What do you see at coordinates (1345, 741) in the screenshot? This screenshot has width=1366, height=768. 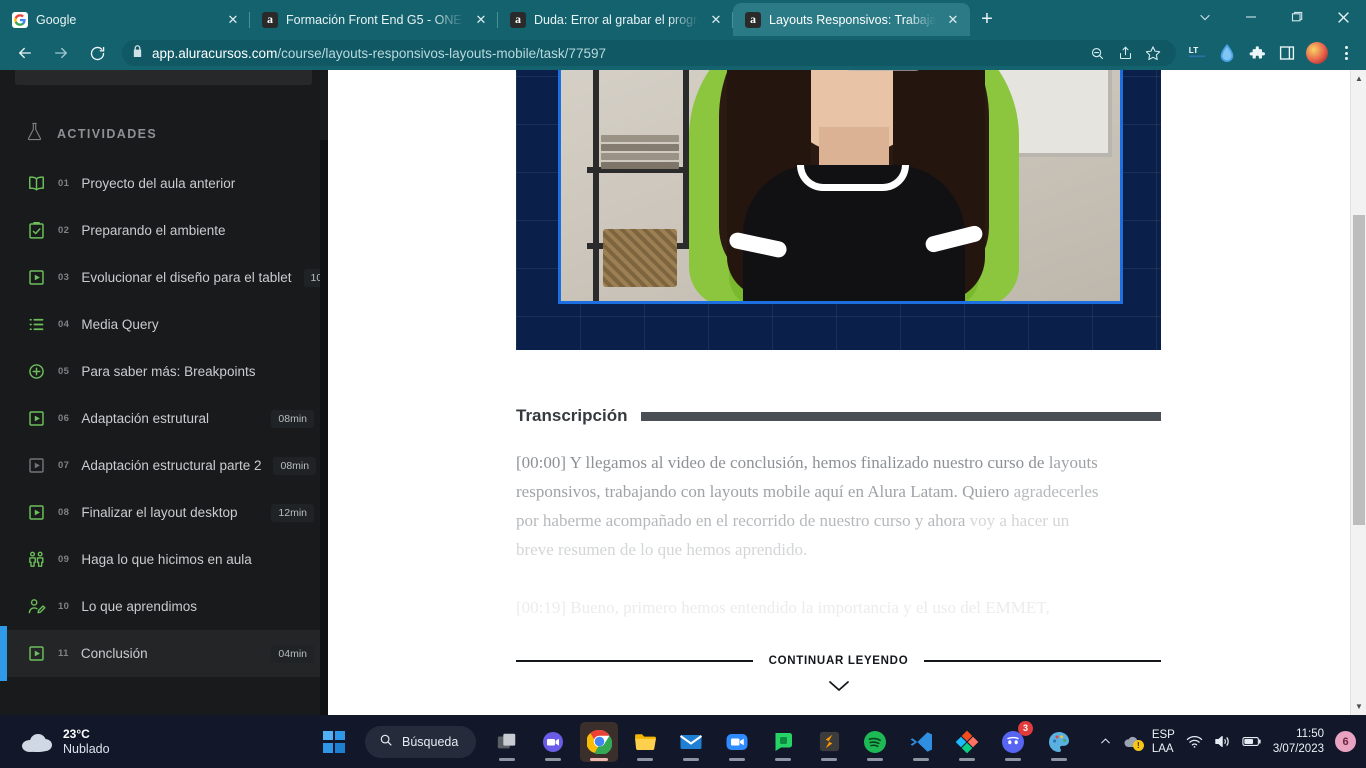 I see `notification-count-badge: 6` at bounding box center [1345, 741].